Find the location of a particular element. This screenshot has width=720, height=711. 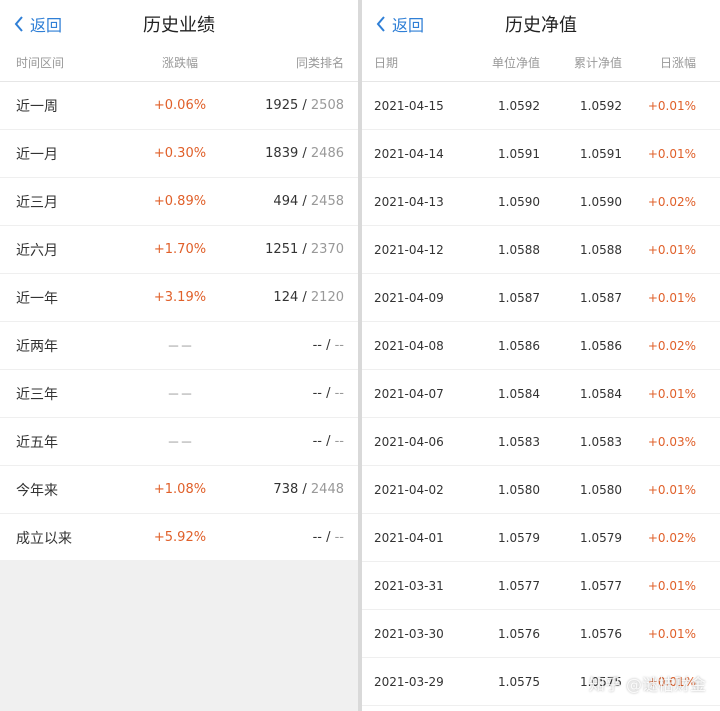

acc-nav-value: 1.0580 is located at coordinates (601, 489).